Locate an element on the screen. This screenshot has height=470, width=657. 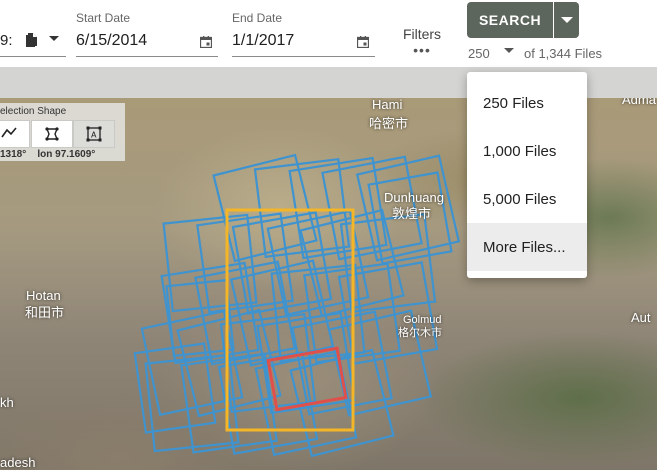
polygon-icon is located at coordinates (52, 134).